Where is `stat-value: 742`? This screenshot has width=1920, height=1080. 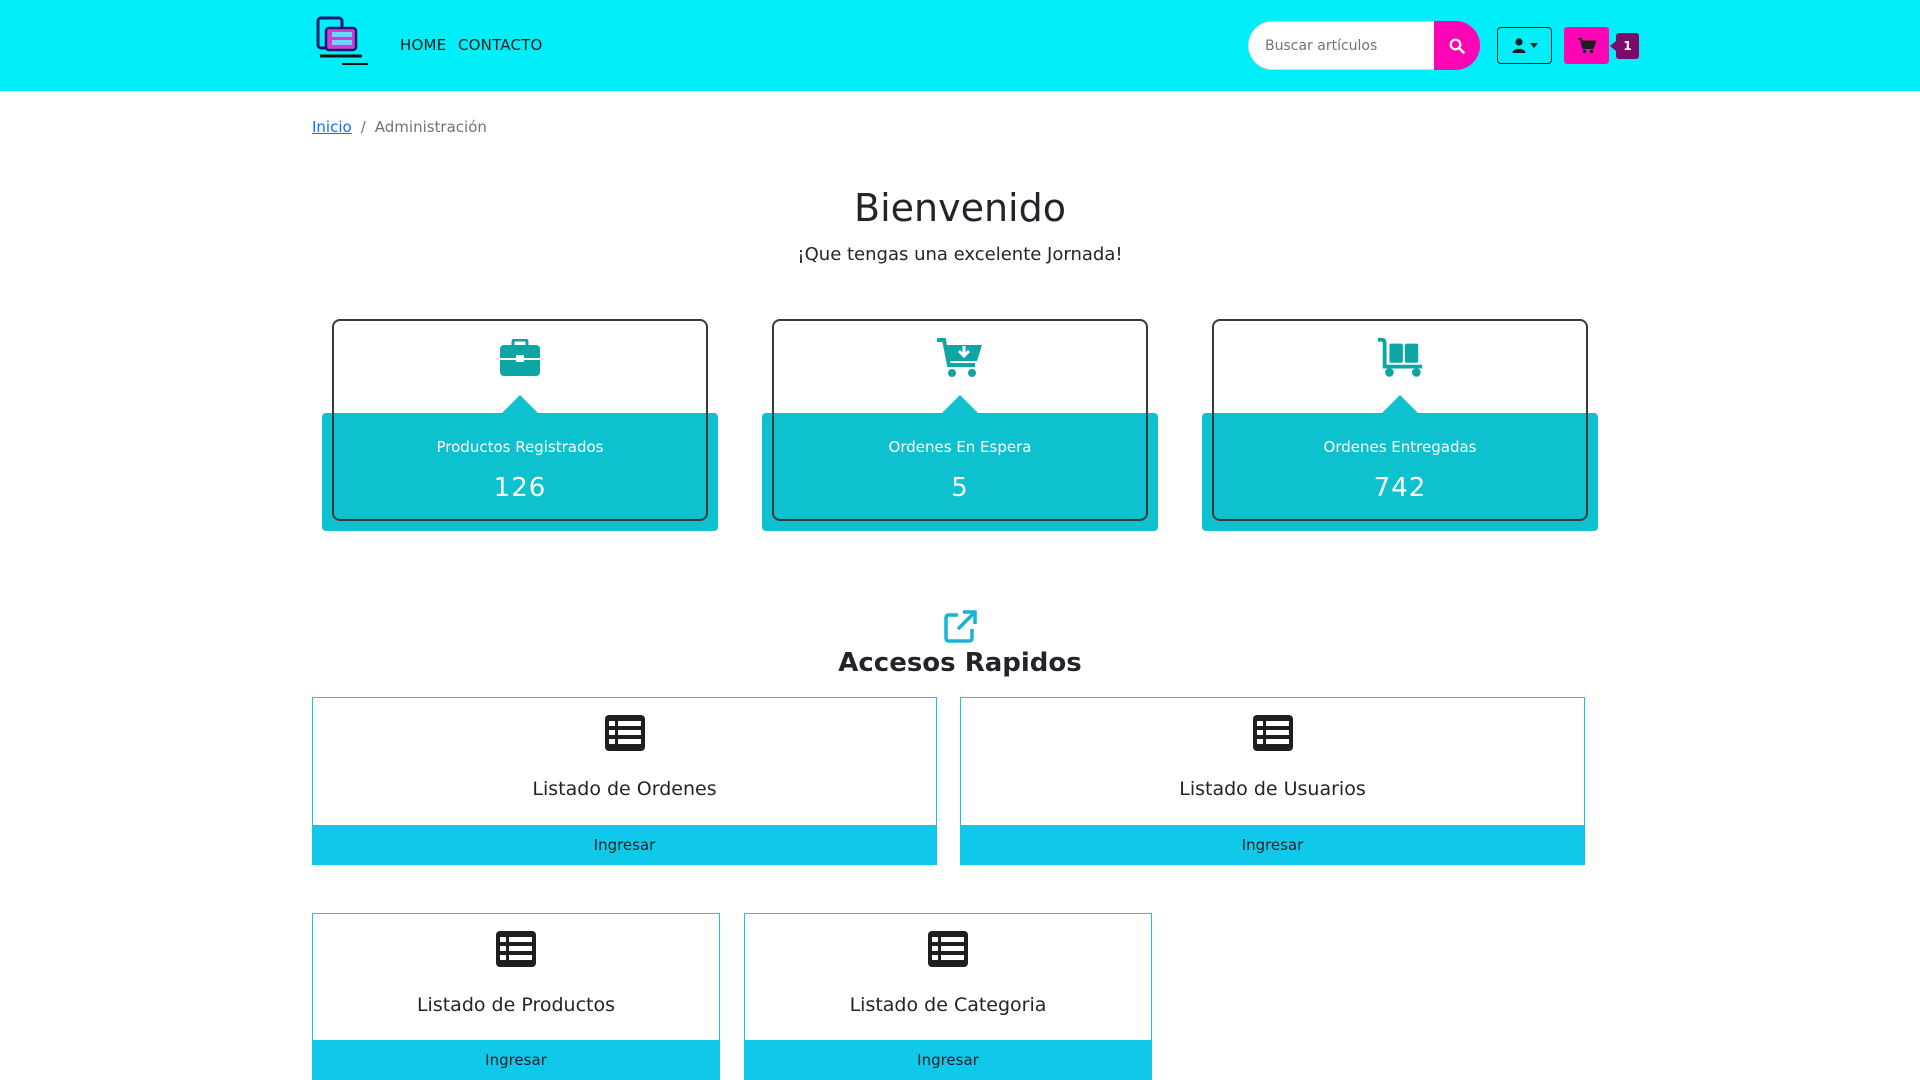
stat-value: 742 is located at coordinates (1400, 488).